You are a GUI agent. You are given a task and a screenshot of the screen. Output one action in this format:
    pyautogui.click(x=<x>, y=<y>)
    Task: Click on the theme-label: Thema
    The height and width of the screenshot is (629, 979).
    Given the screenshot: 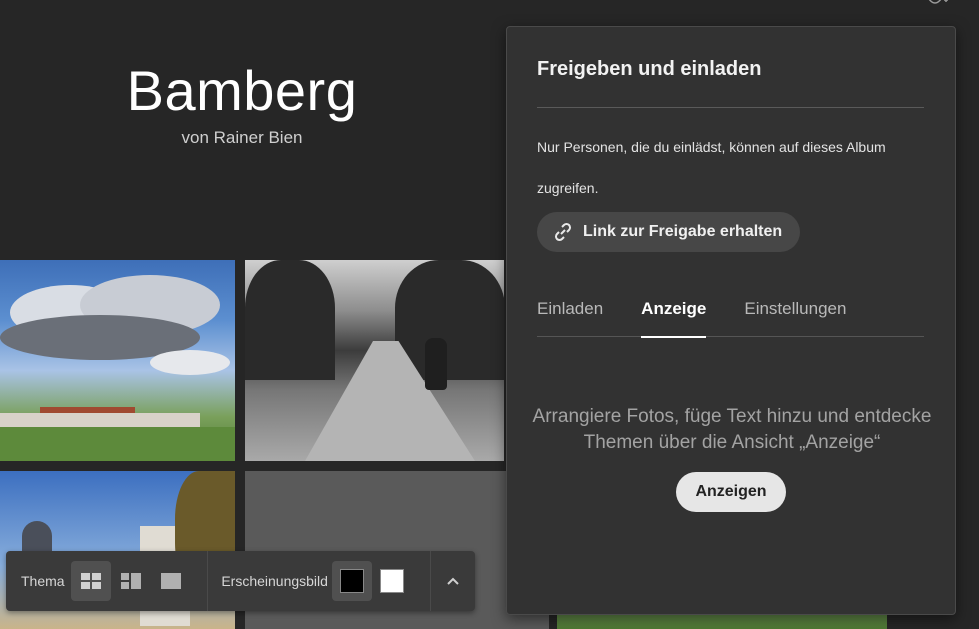 What is the action you would take?
    pyautogui.click(x=43, y=581)
    